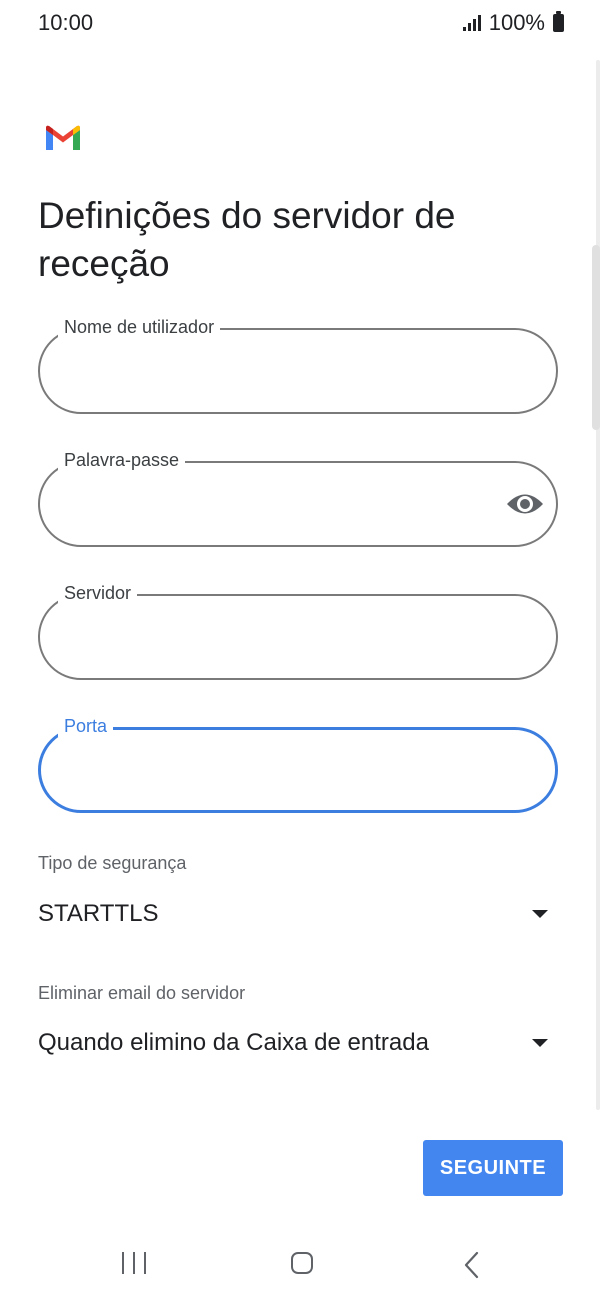 The width and height of the screenshot is (600, 1300). What do you see at coordinates (472, 1265) in the screenshot?
I see `back-icon` at bounding box center [472, 1265].